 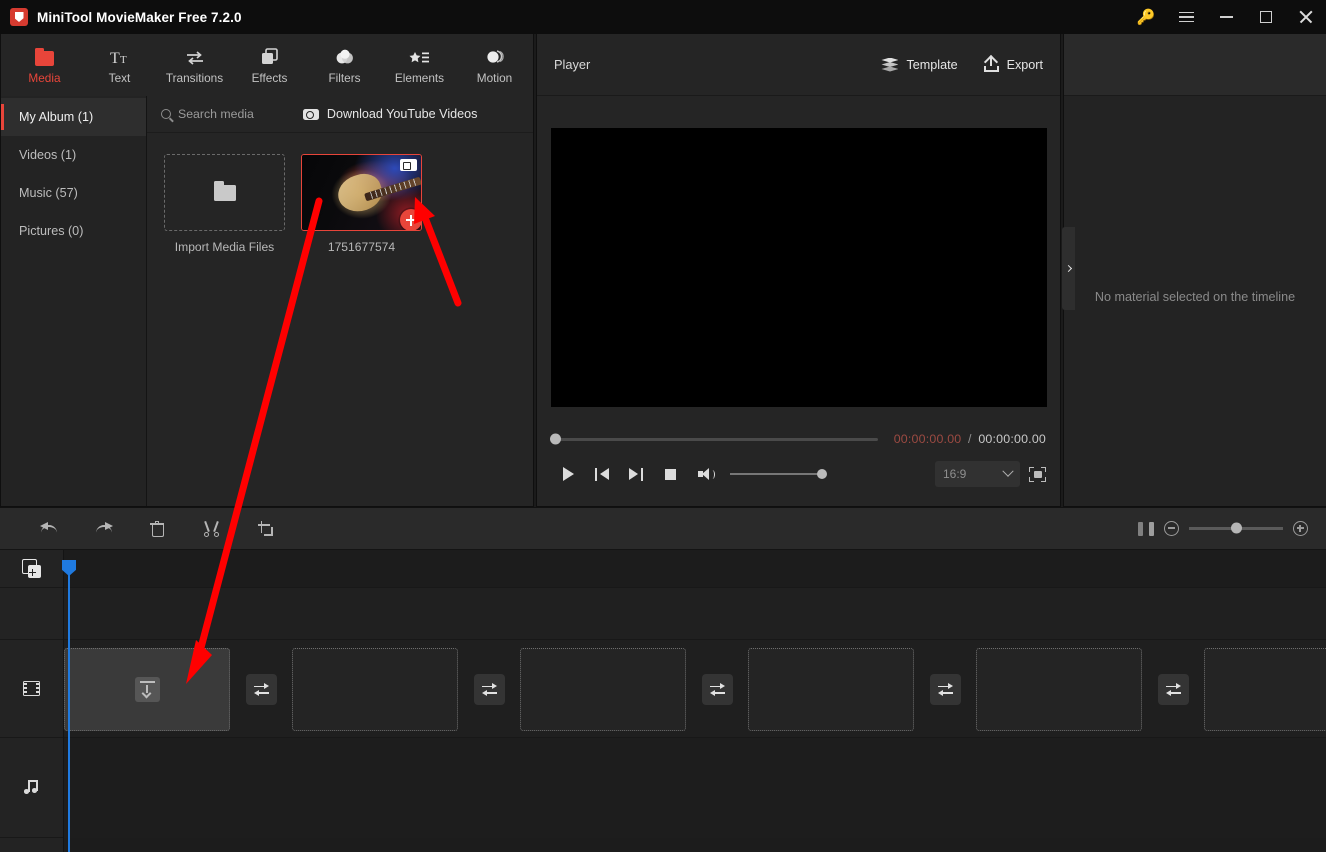 What do you see at coordinates (1068, 268) in the screenshot?
I see `panel-collapse-toggle` at bounding box center [1068, 268].